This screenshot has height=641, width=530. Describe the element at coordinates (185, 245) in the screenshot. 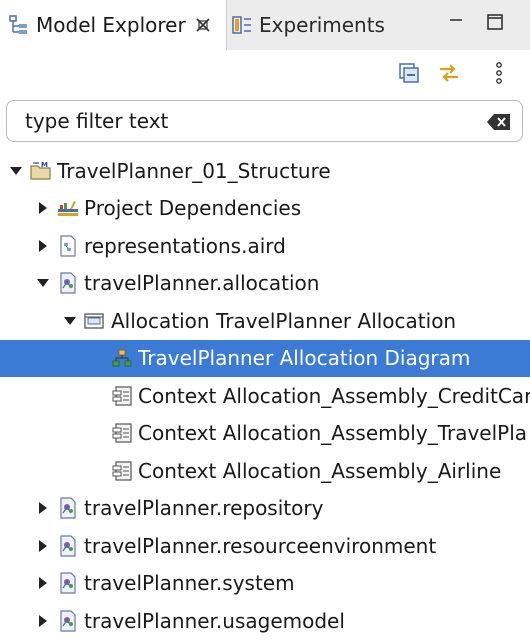

I see `tree-item-label: representations.aird` at that location.